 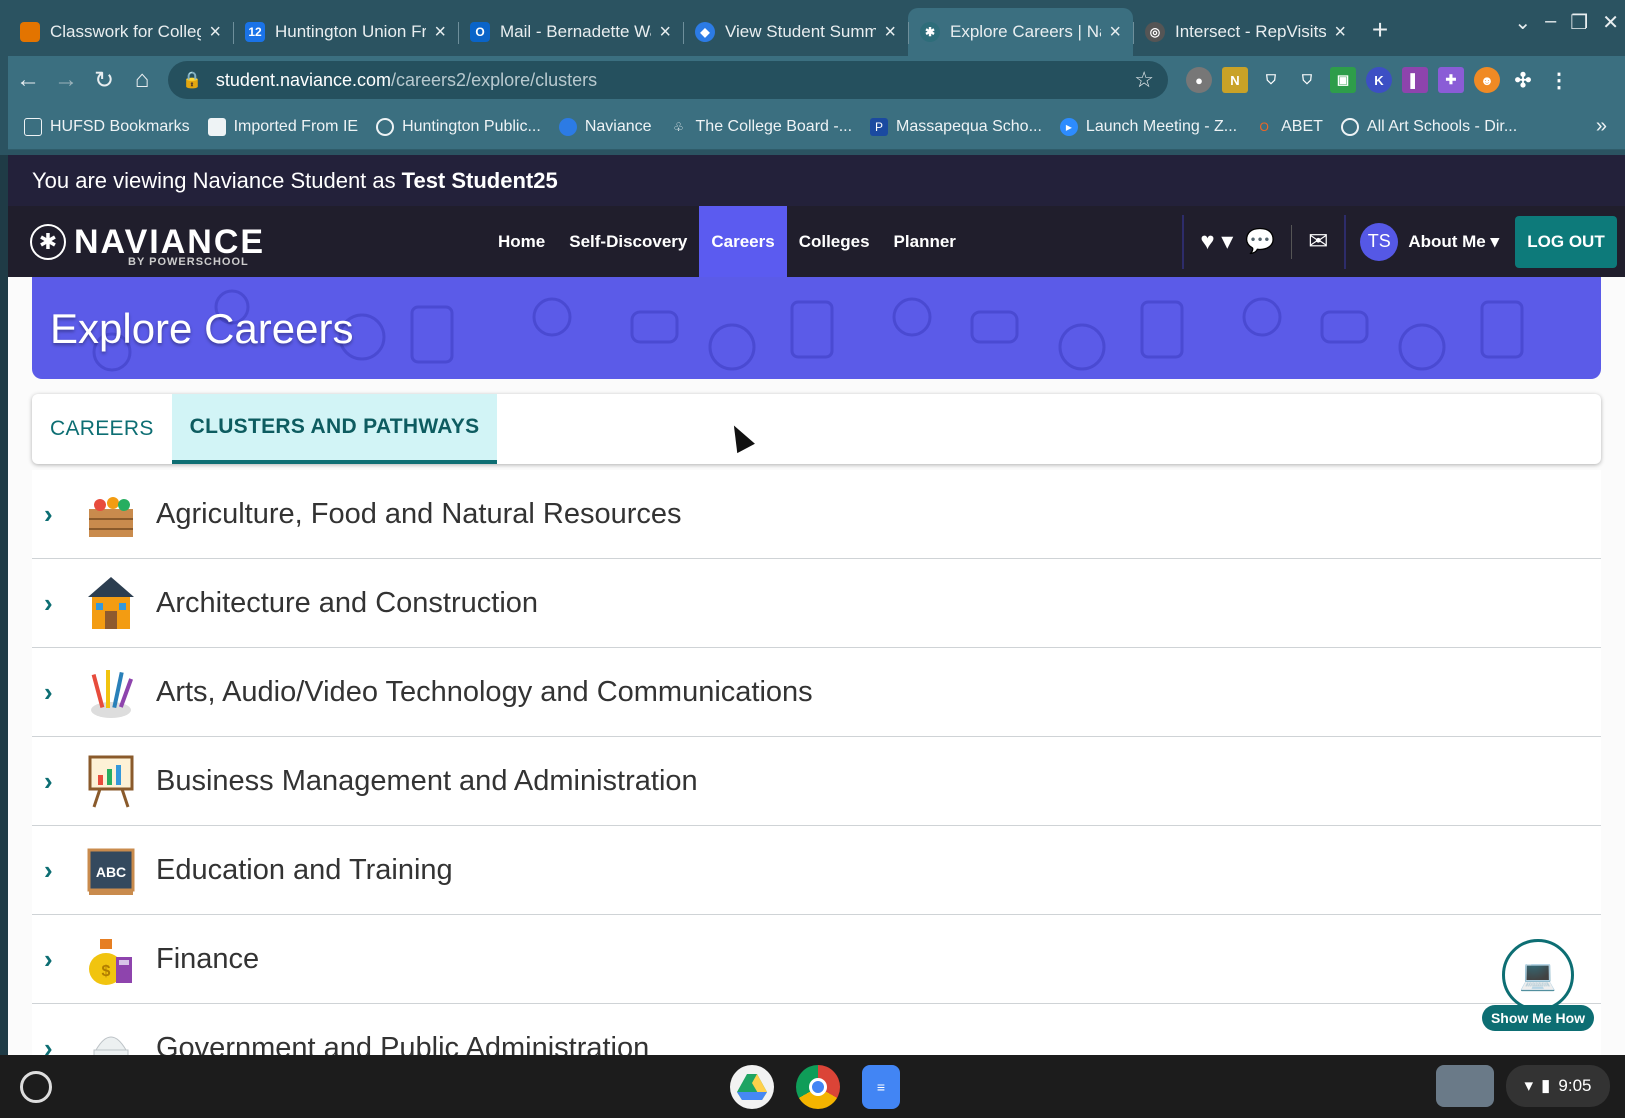 I want to click on extension-icon: ☻, so click(x=1487, y=80).